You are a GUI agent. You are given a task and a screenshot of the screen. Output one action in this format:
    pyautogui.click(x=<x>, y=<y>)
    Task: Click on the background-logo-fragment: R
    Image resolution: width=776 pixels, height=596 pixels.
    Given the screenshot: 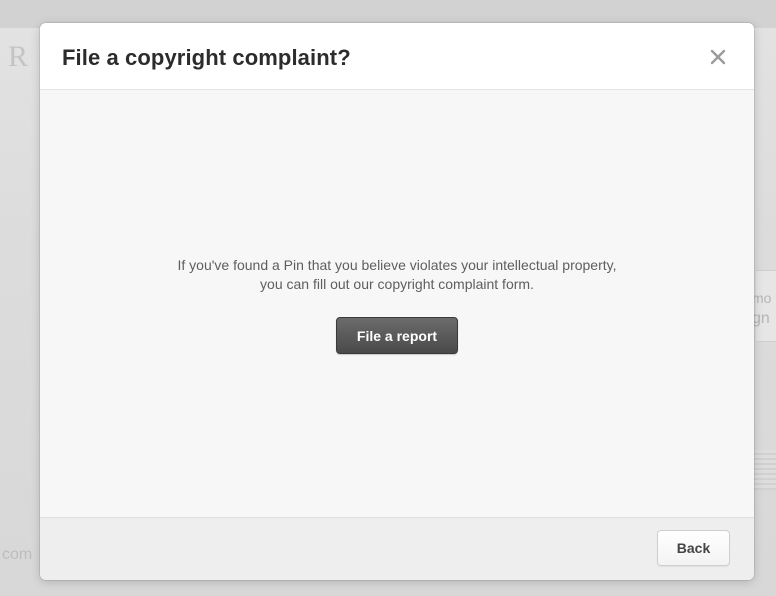 What is the action you would take?
    pyautogui.click(x=18, y=56)
    